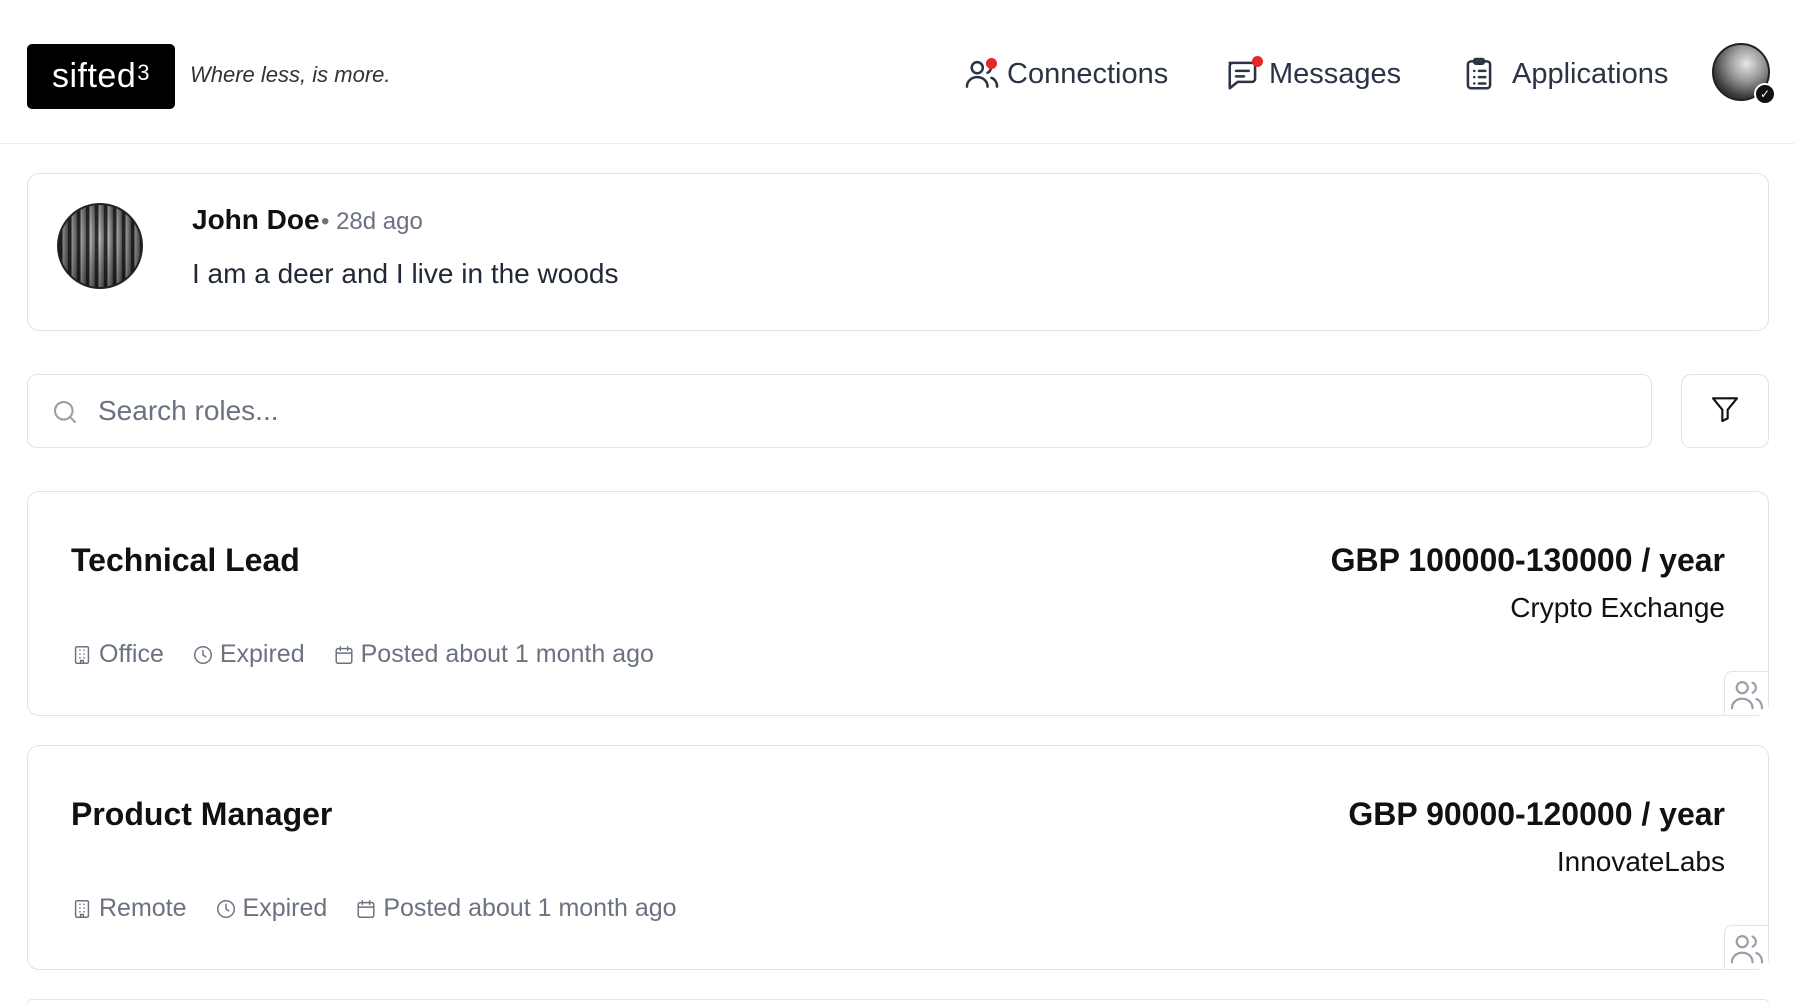 This screenshot has height=1004, width=1794. Describe the element at coordinates (290, 74) in the screenshot. I see `tagline: Where less, is more.` at that location.